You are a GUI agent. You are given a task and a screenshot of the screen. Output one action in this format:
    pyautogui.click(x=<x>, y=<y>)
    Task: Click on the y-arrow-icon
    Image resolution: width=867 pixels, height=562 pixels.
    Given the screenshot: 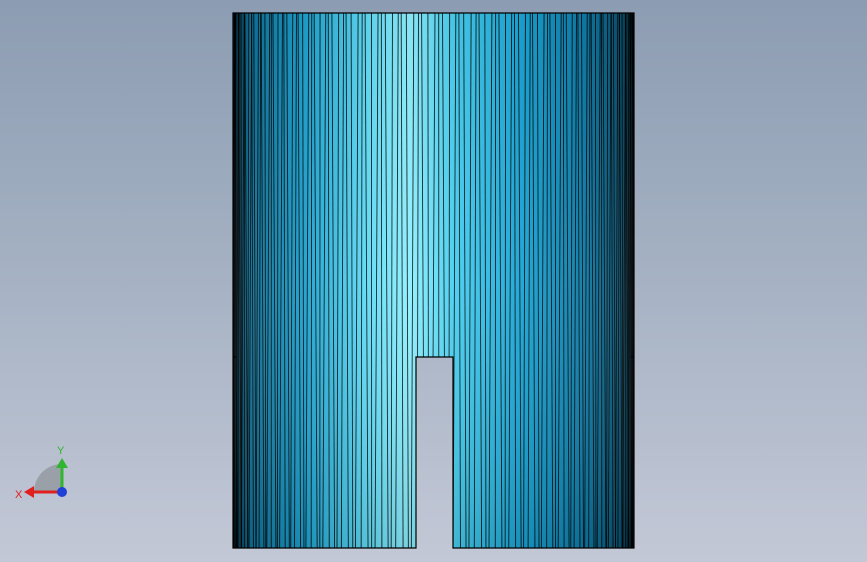 What is the action you would take?
    pyautogui.click(x=62, y=463)
    